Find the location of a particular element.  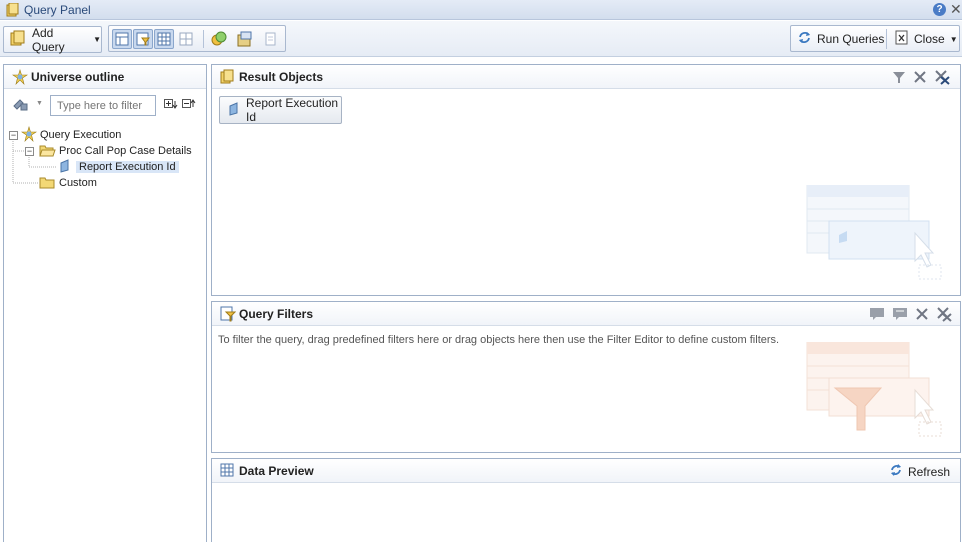

result-object-label: Report Execution Id is located at coordinates (292, 110).